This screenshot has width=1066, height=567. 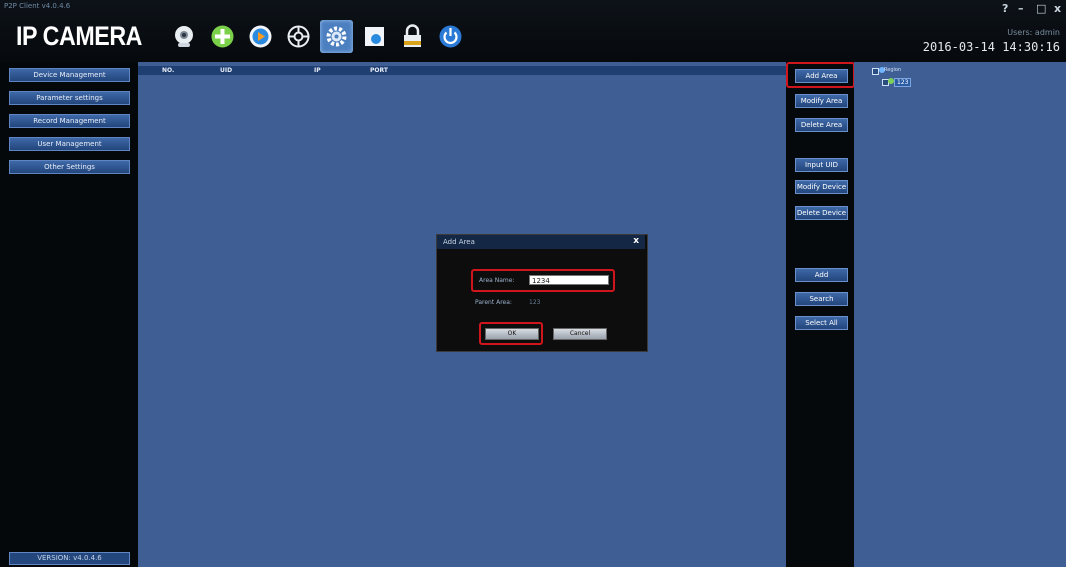 I want to click on add-button: Add, so click(x=821, y=275).